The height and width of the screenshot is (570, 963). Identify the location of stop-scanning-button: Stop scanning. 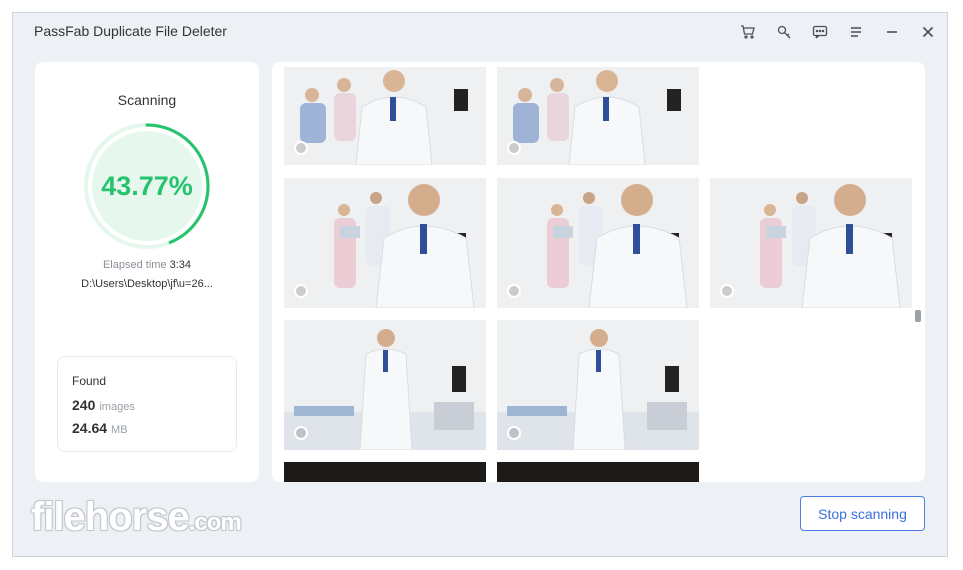
(862, 513).